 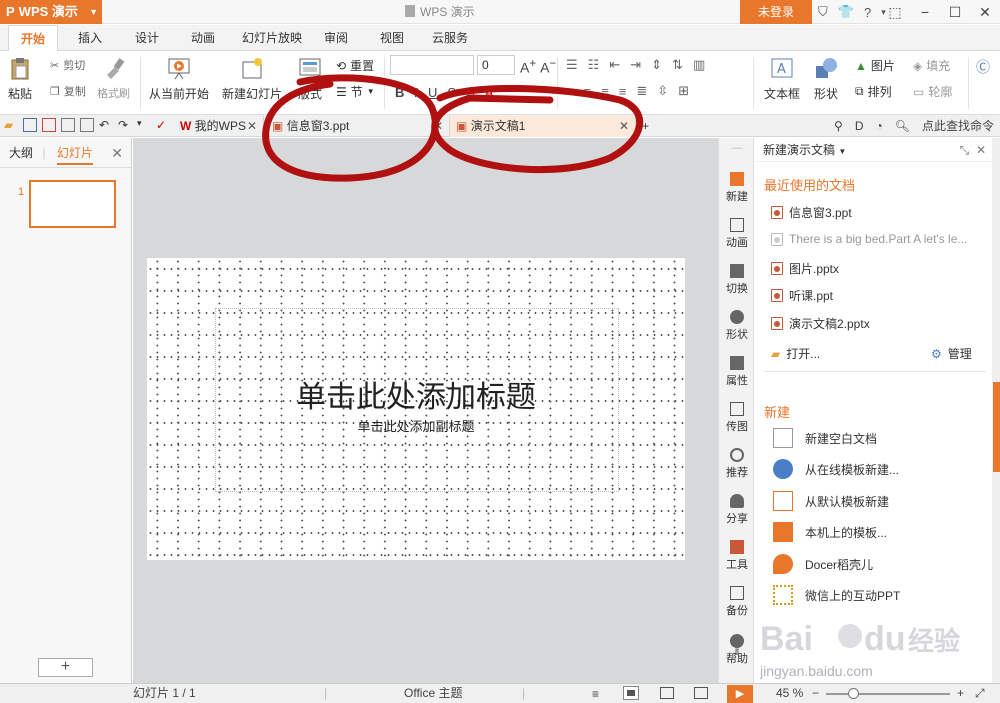 I want to click on tab-view: 视图, so click(x=392, y=38).